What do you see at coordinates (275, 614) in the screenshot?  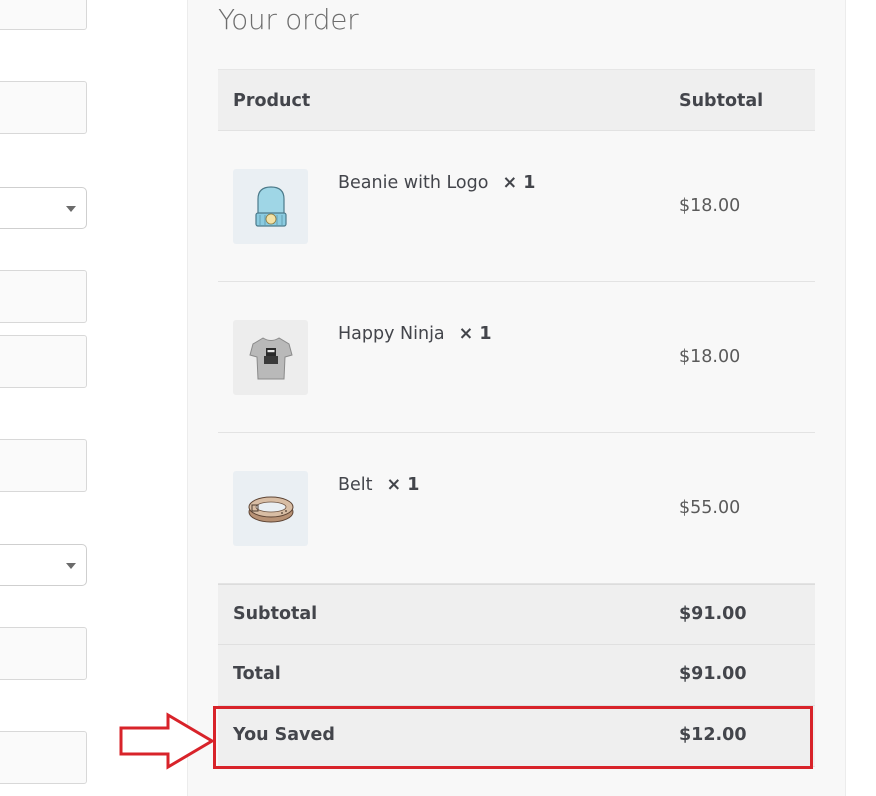 I see `subtotal-label: Subtotal` at bounding box center [275, 614].